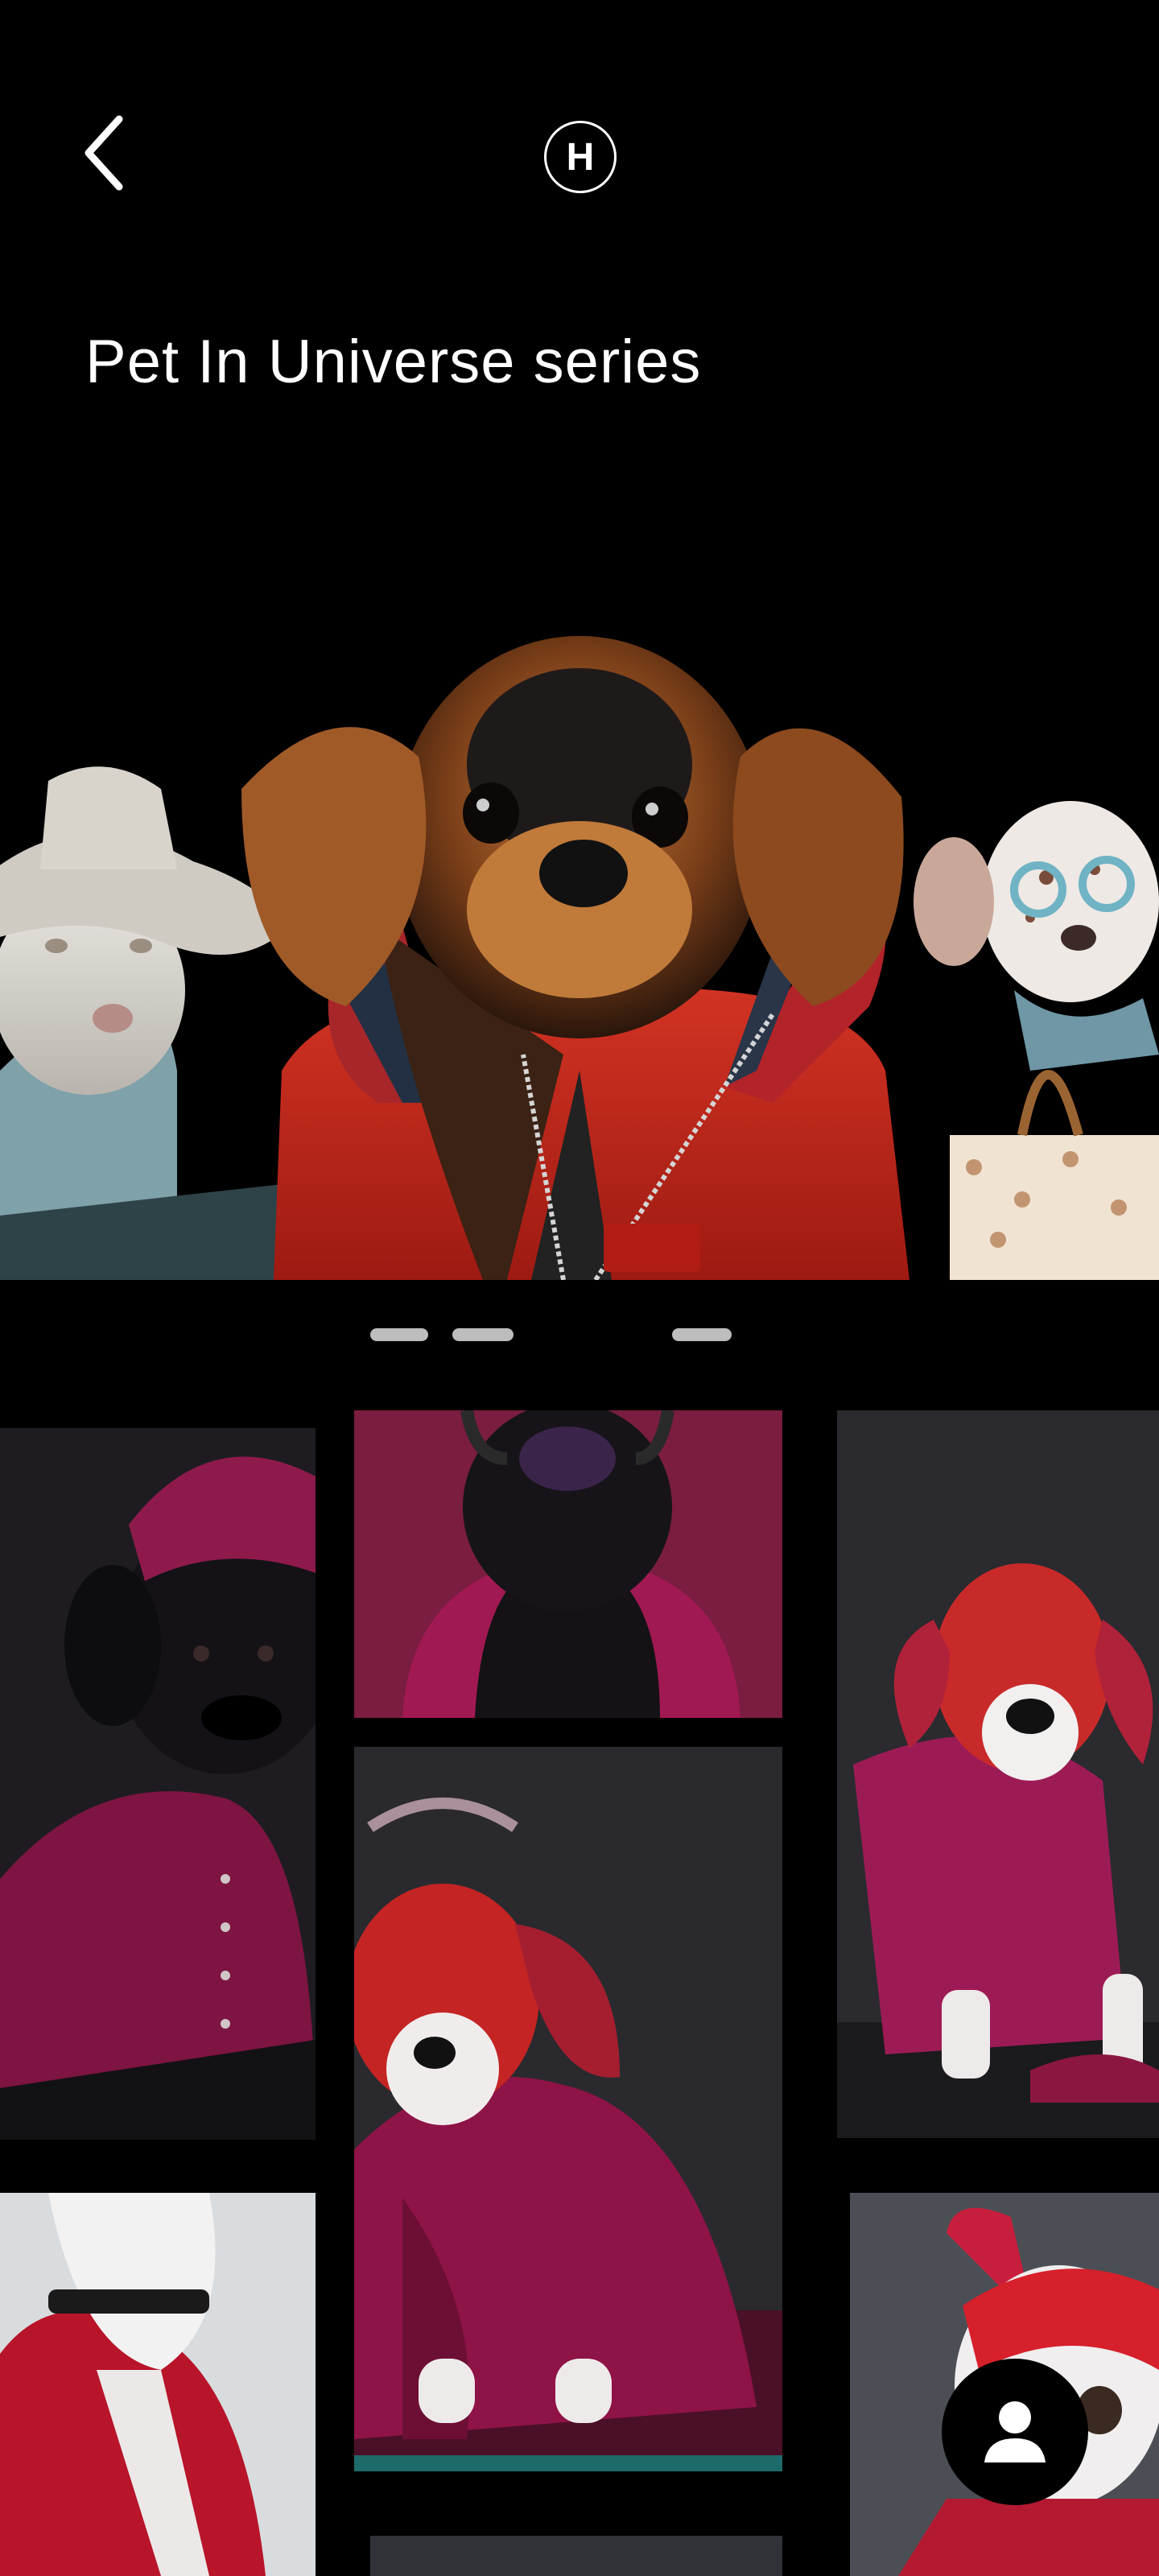  What do you see at coordinates (579, 1336) in the screenshot?
I see `carousel-indicators` at bounding box center [579, 1336].